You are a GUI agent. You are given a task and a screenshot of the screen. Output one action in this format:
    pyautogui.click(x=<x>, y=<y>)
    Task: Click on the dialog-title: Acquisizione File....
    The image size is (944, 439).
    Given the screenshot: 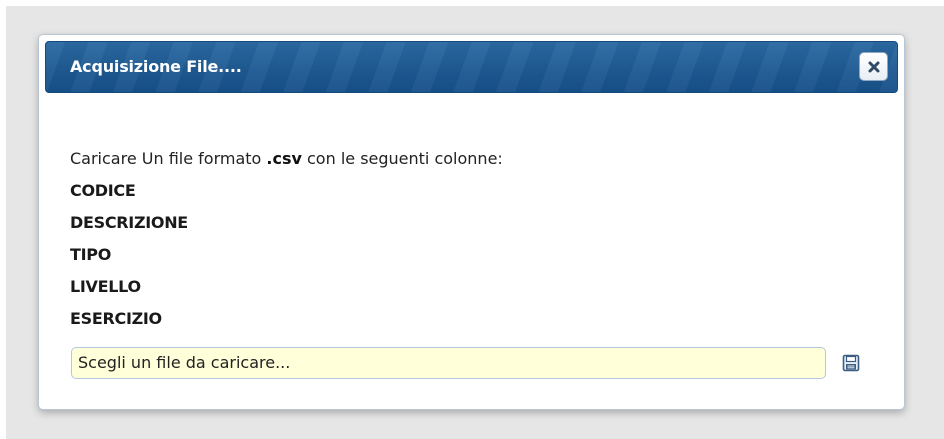 What is the action you would take?
    pyautogui.click(x=156, y=66)
    